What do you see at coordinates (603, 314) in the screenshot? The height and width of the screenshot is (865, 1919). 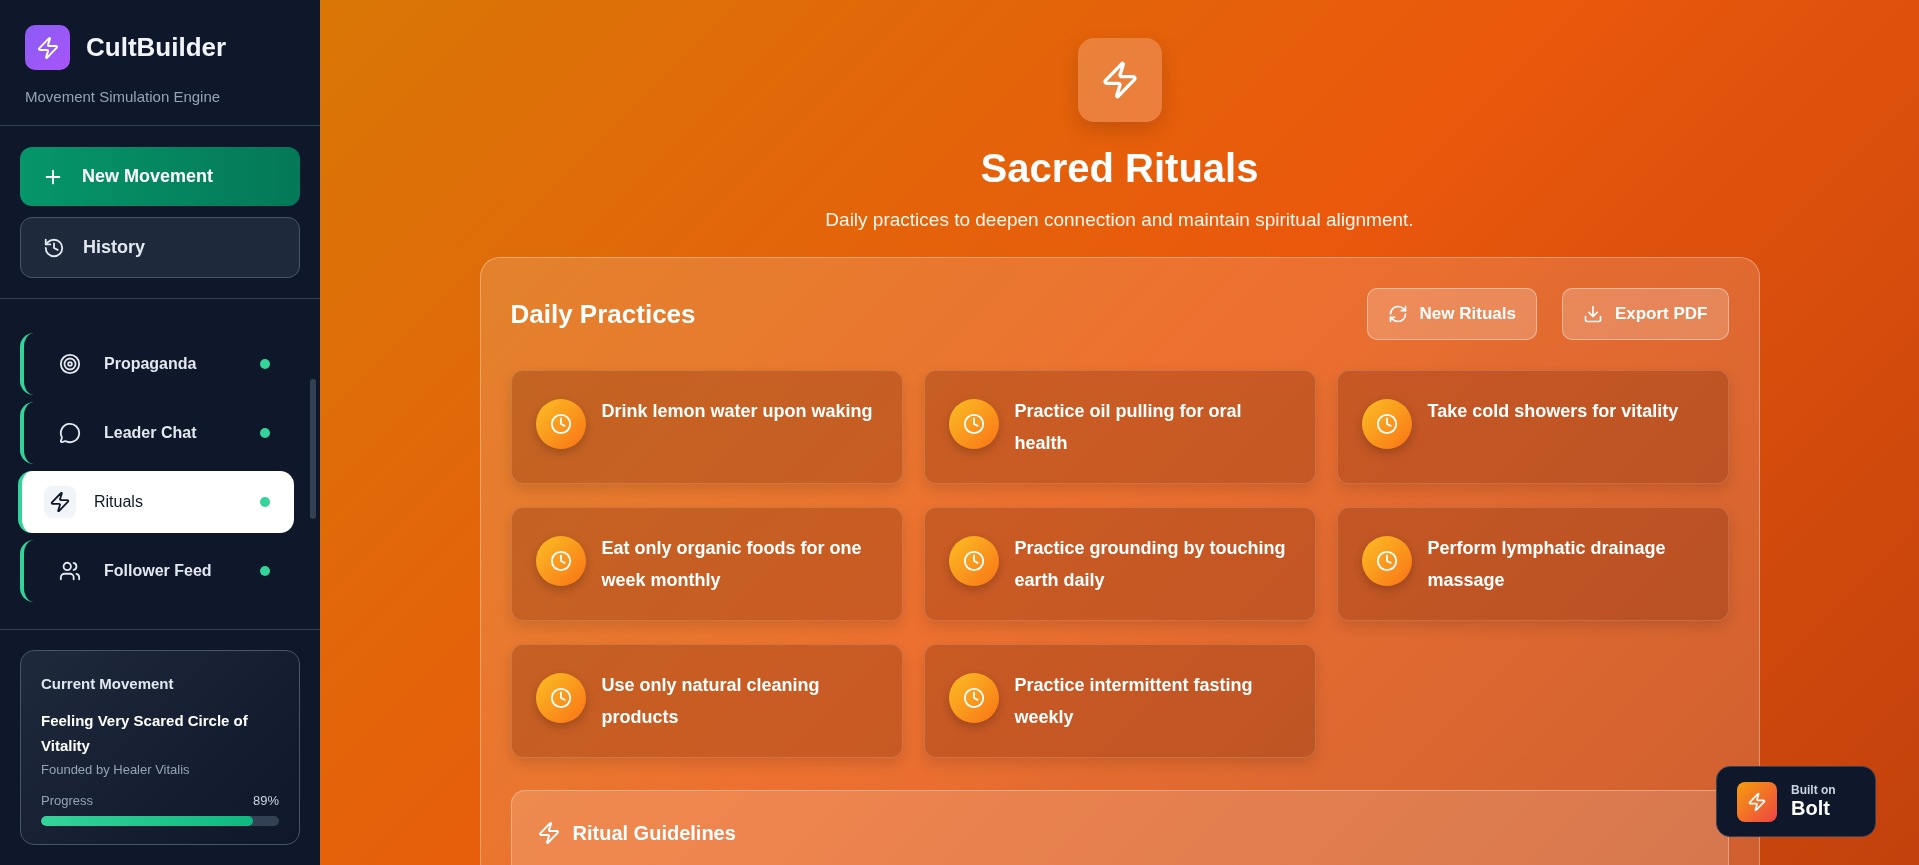 I see `panel-title: Daily Practices` at bounding box center [603, 314].